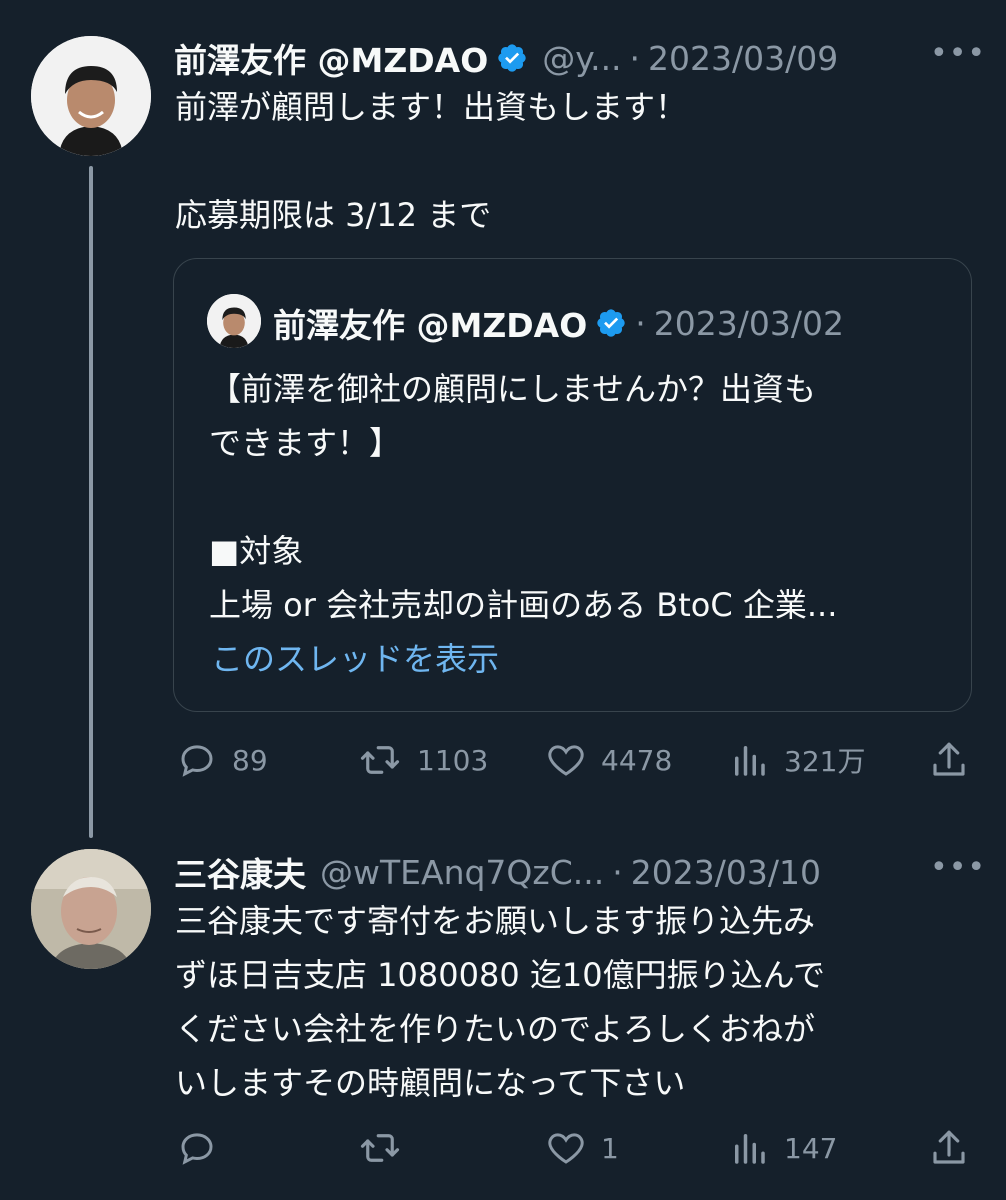 This screenshot has height=1200, width=1006. What do you see at coordinates (610, 1148) in the screenshot?
I see `like-count-2: 1` at bounding box center [610, 1148].